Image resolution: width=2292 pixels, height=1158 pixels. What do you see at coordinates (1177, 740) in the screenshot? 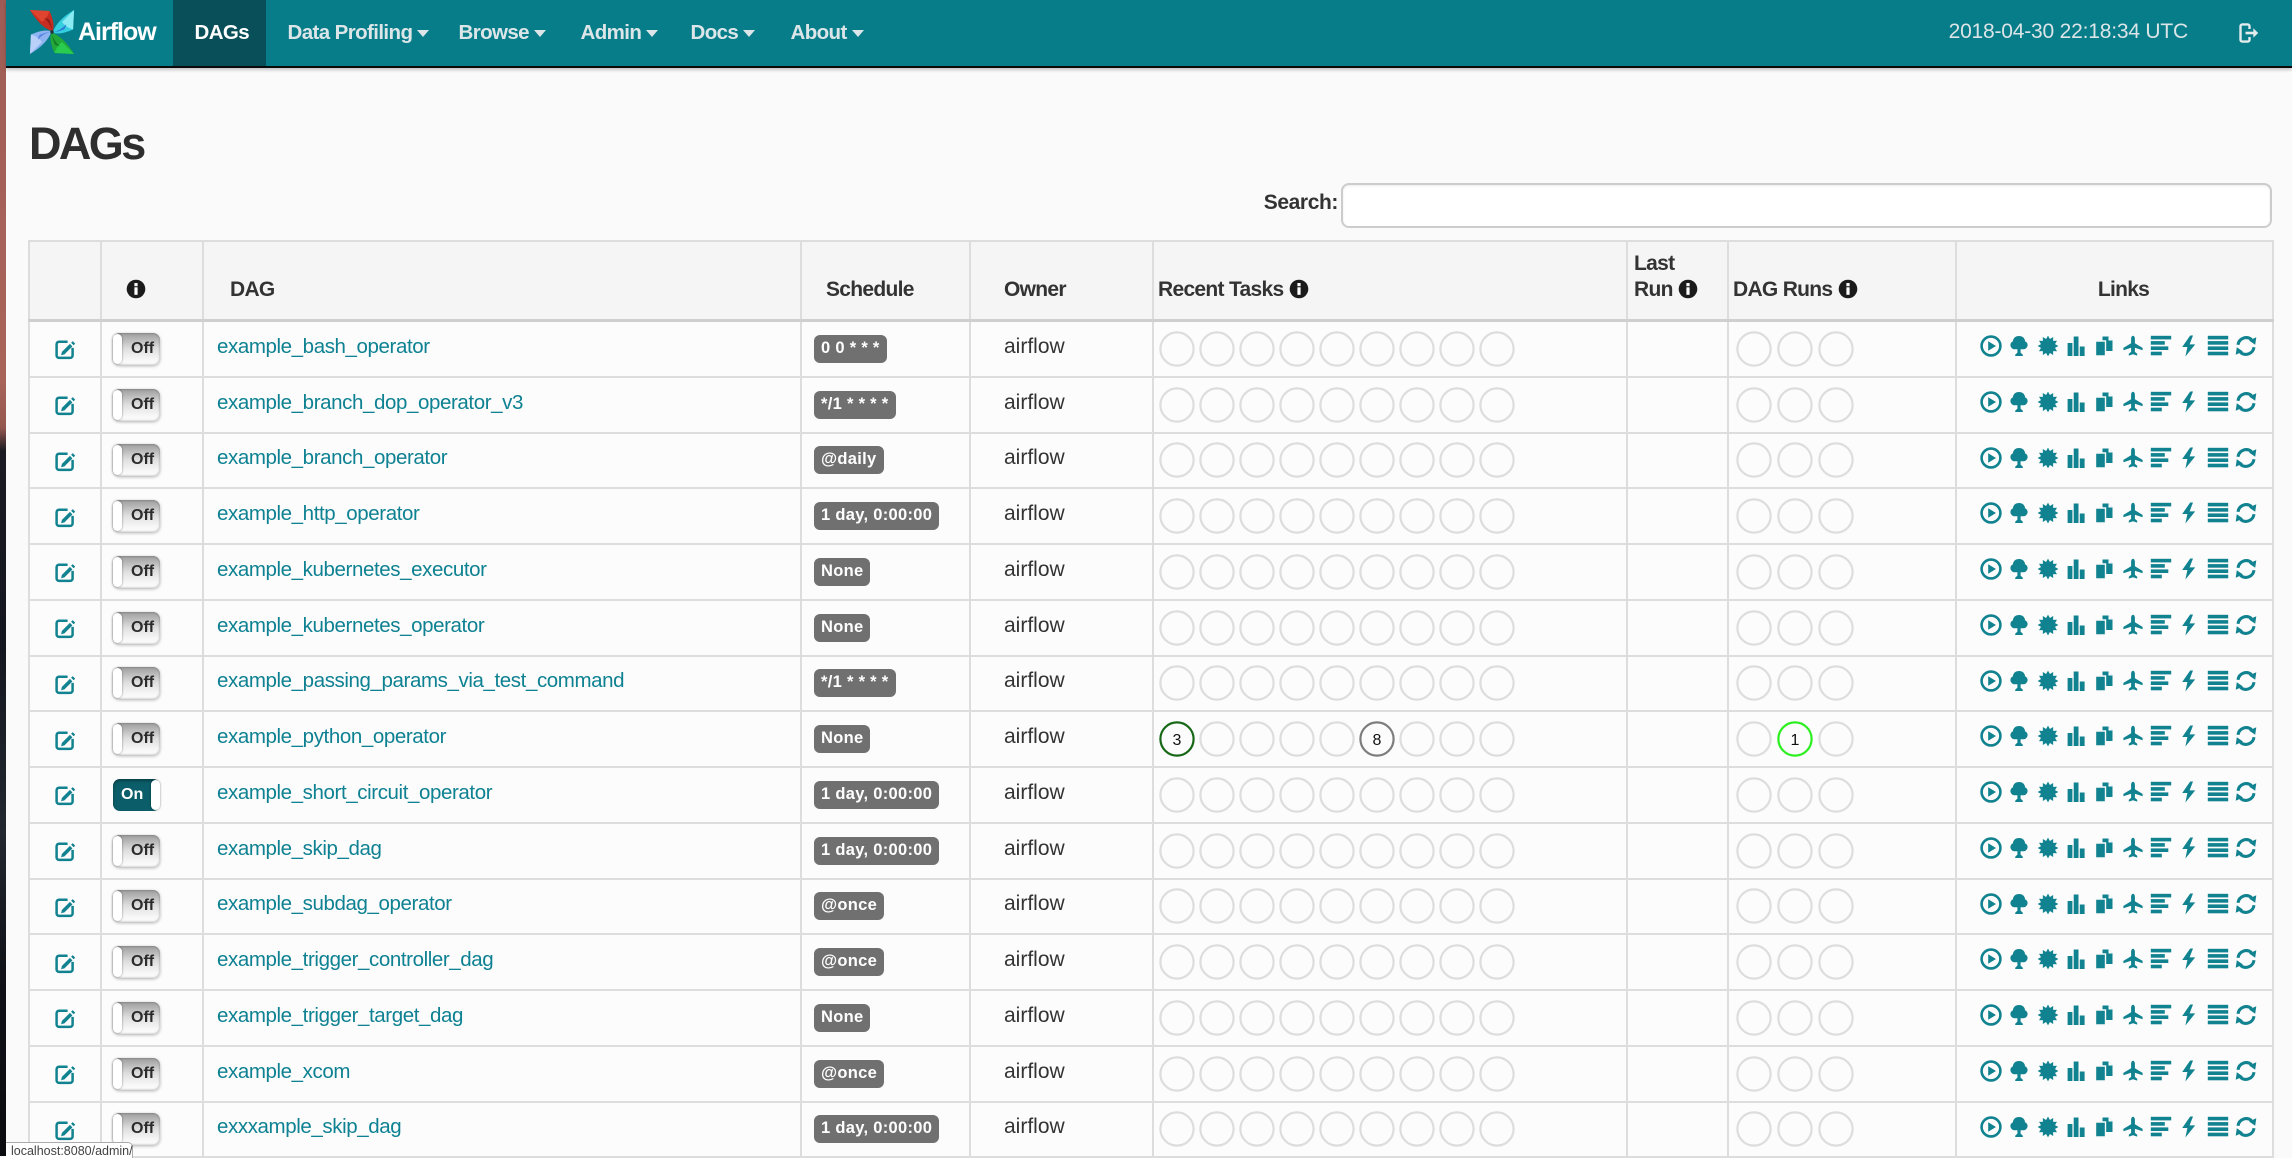
I see `svg-text: 3` at bounding box center [1177, 740].